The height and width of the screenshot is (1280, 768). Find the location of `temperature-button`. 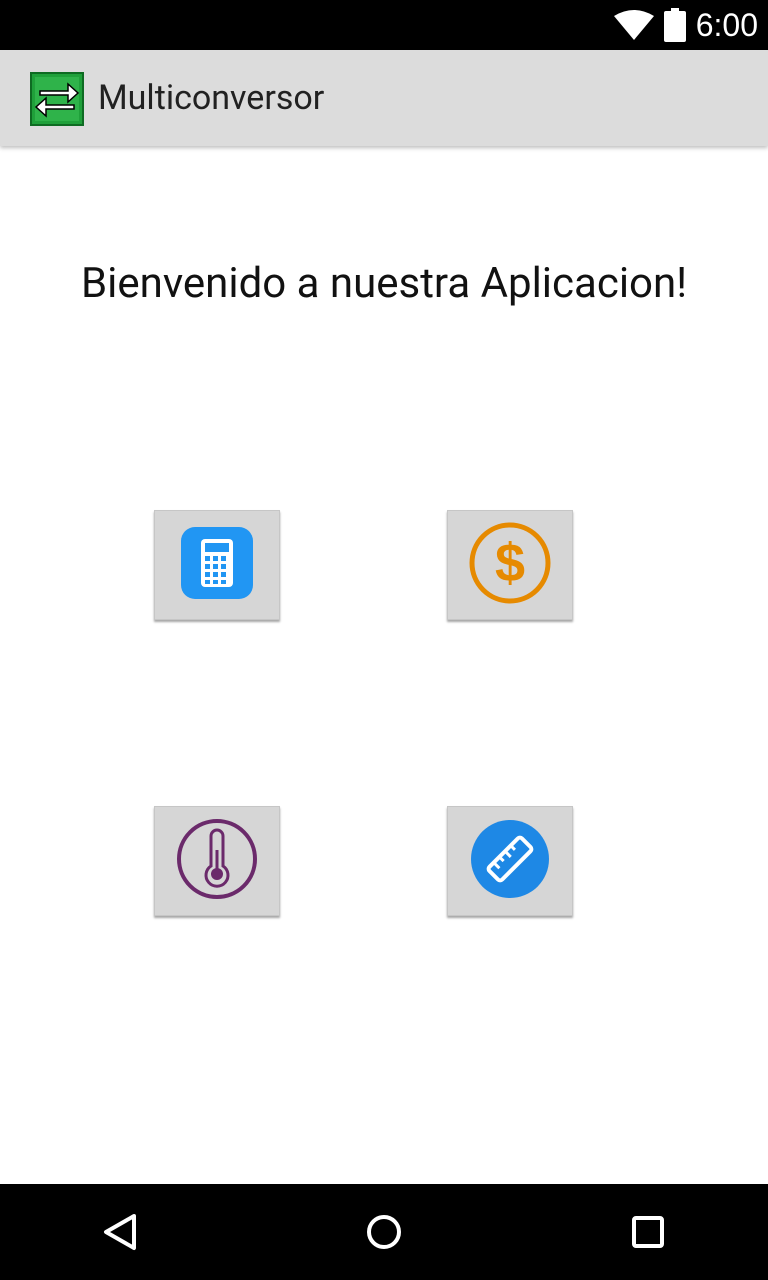

temperature-button is located at coordinates (217, 861).